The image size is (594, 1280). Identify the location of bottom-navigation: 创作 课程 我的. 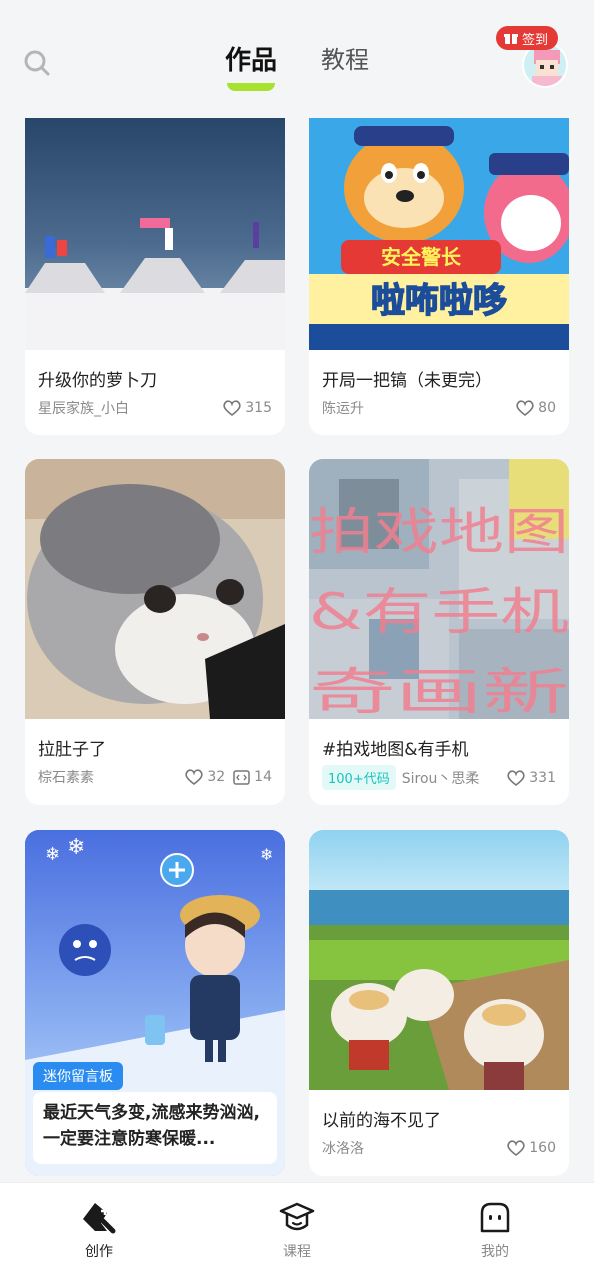
(297, 1231).